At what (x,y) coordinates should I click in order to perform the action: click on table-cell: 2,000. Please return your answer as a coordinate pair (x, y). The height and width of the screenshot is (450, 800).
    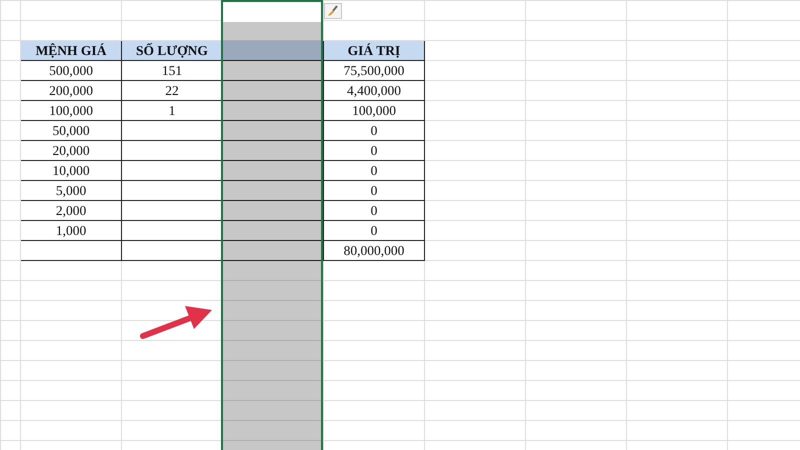
    Looking at the image, I should click on (71, 210).